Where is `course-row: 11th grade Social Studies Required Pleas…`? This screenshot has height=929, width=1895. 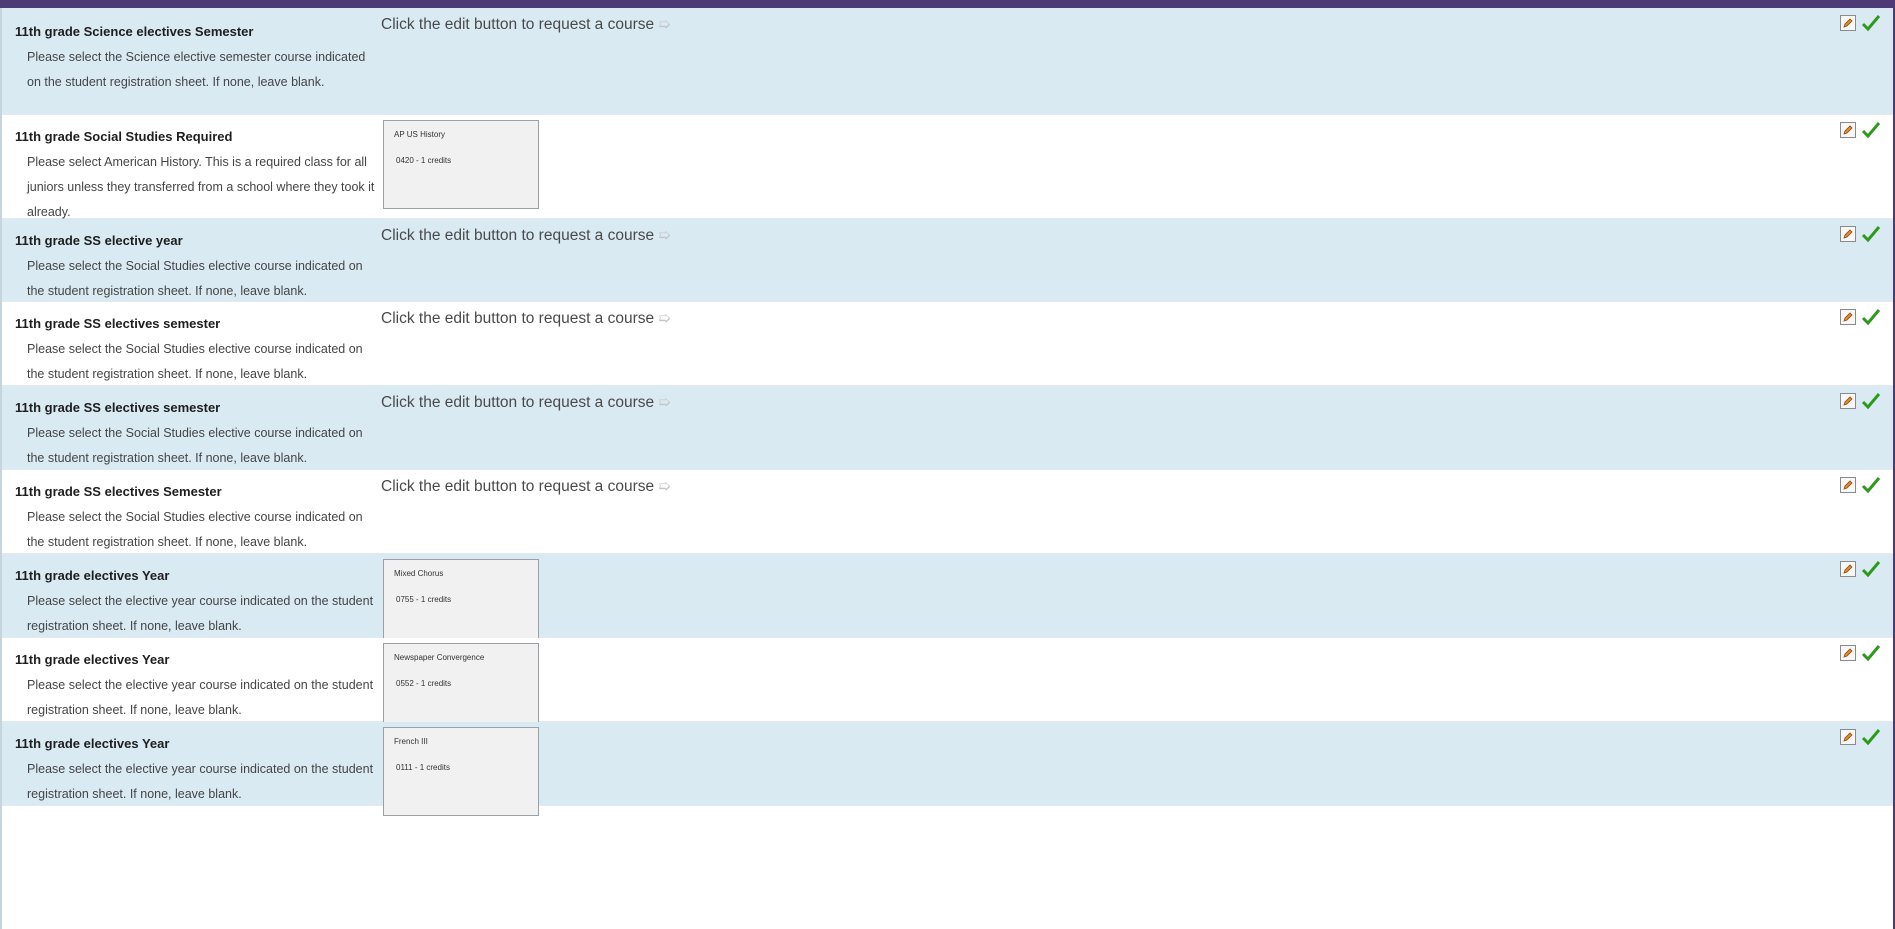
course-row: 11th grade Social Studies Required Pleas… is located at coordinates (947, 167).